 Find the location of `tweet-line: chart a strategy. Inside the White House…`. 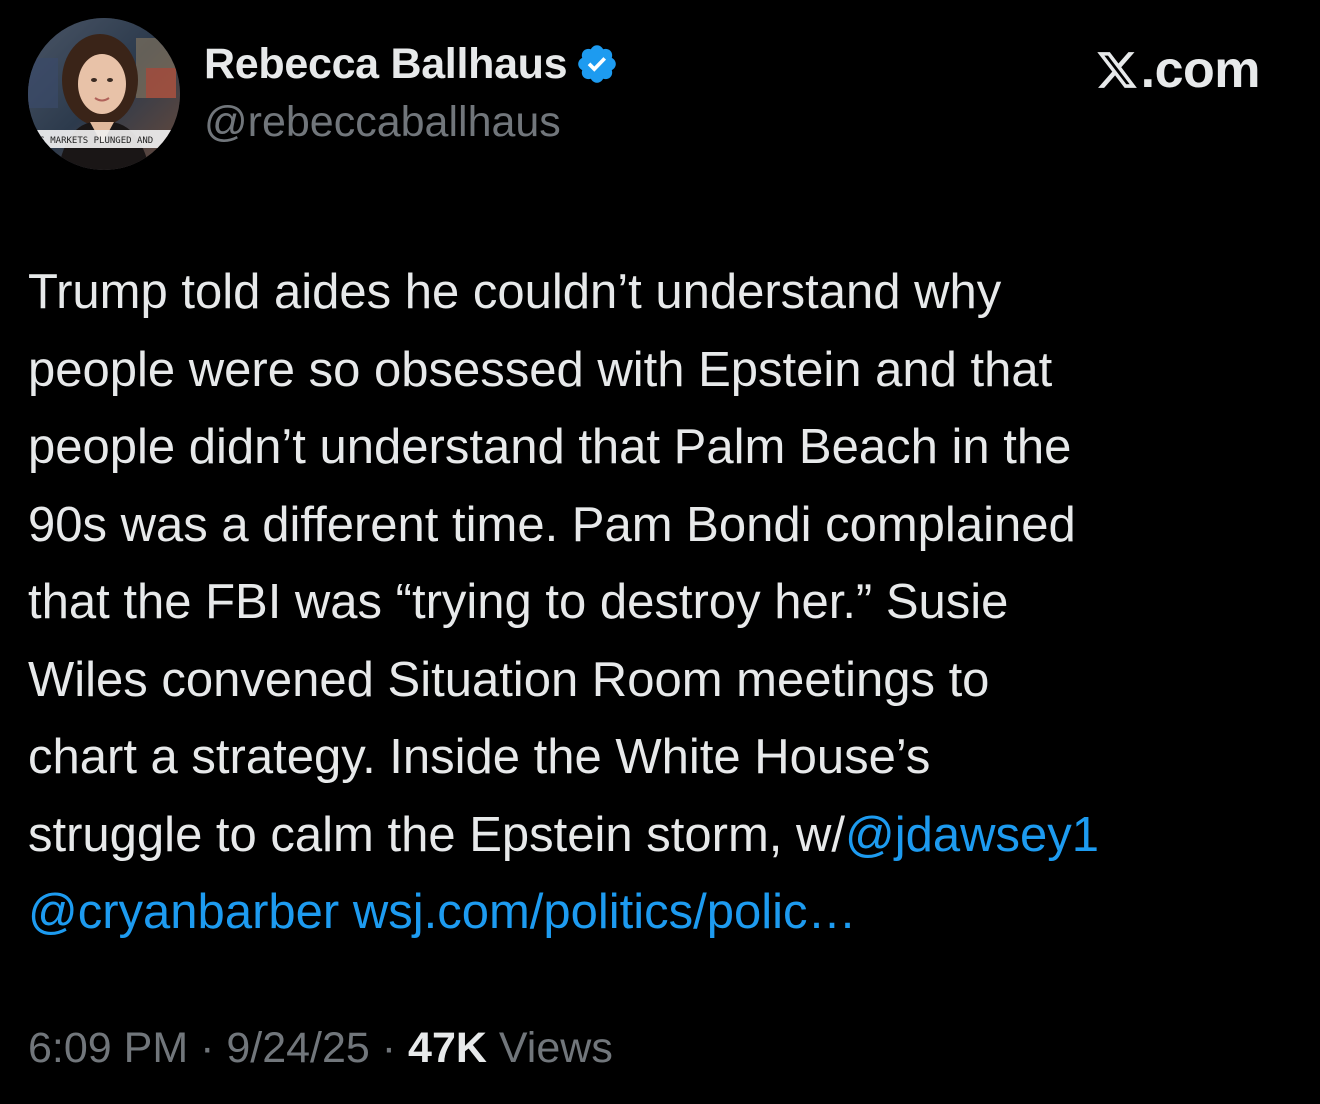

tweet-line: chart a strategy. Inside the White House… is located at coordinates (479, 757).